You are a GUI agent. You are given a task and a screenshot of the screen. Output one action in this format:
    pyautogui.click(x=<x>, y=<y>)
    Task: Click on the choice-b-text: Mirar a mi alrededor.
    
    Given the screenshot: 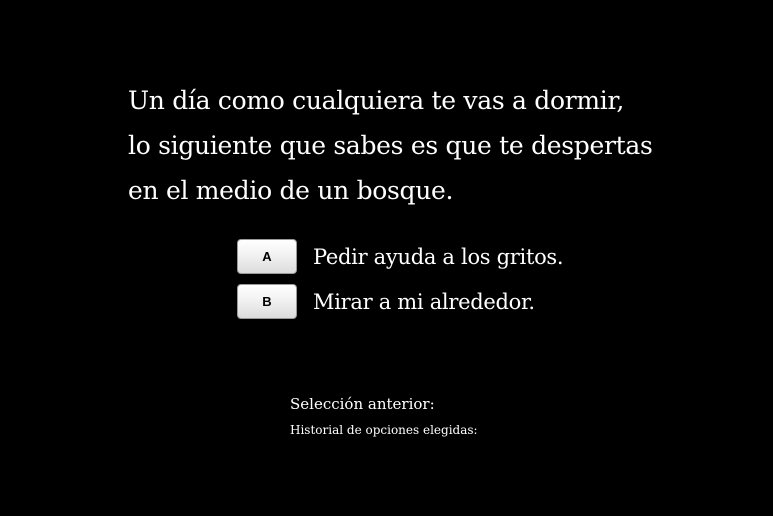 What is the action you would take?
    pyautogui.click(x=424, y=301)
    